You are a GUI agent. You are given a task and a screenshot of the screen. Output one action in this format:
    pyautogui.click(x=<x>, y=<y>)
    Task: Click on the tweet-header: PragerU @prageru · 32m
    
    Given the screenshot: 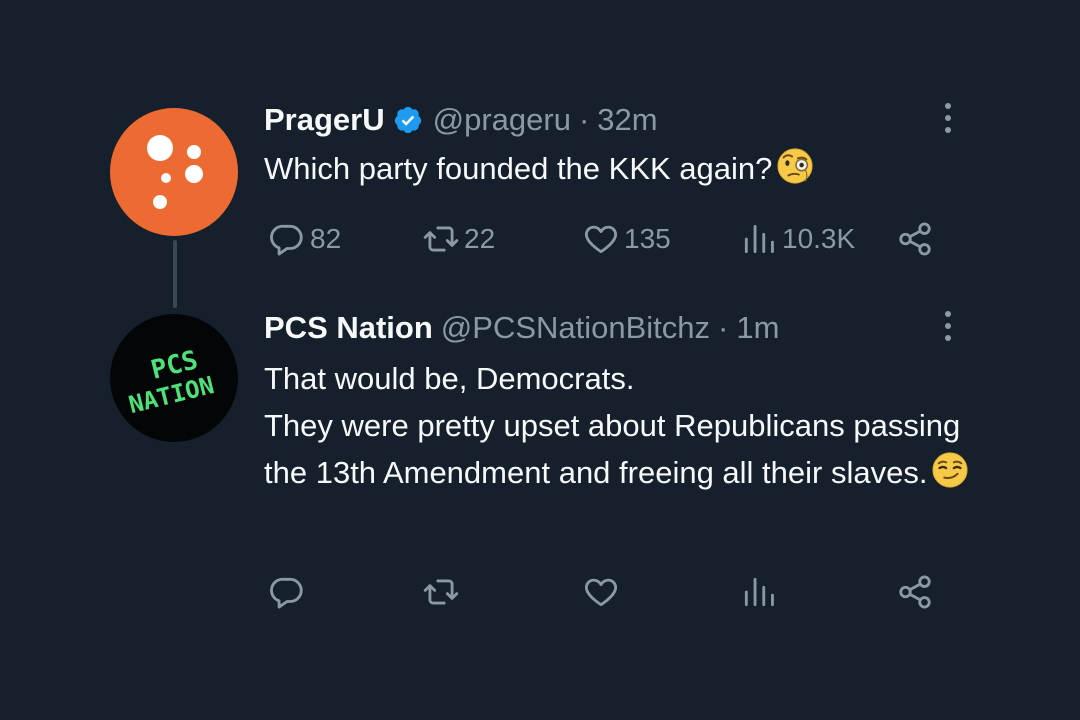 What is the action you would take?
    pyautogui.click(x=461, y=120)
    